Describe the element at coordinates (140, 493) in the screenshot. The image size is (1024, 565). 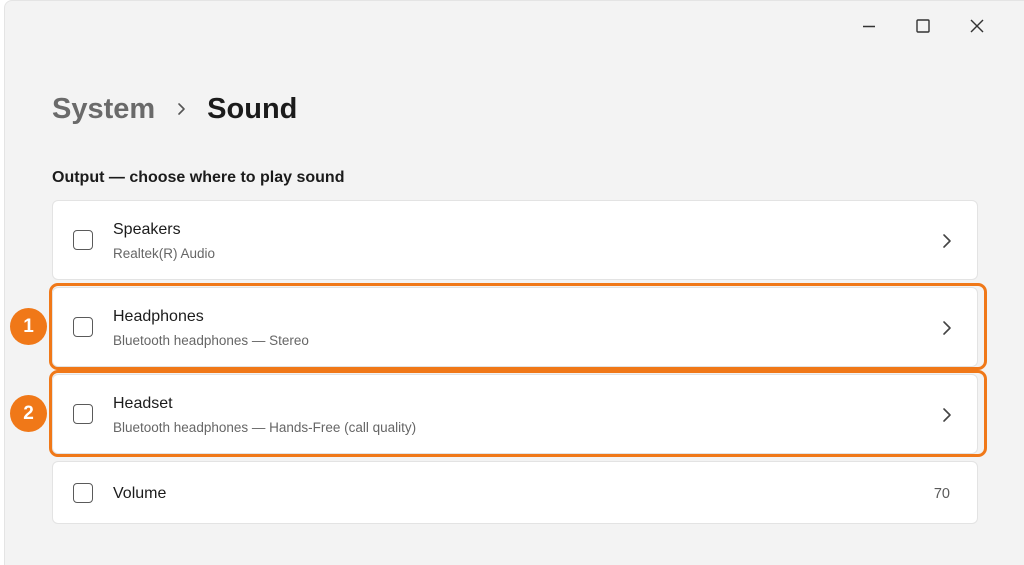
I see `volume-label: Volume` at that location.